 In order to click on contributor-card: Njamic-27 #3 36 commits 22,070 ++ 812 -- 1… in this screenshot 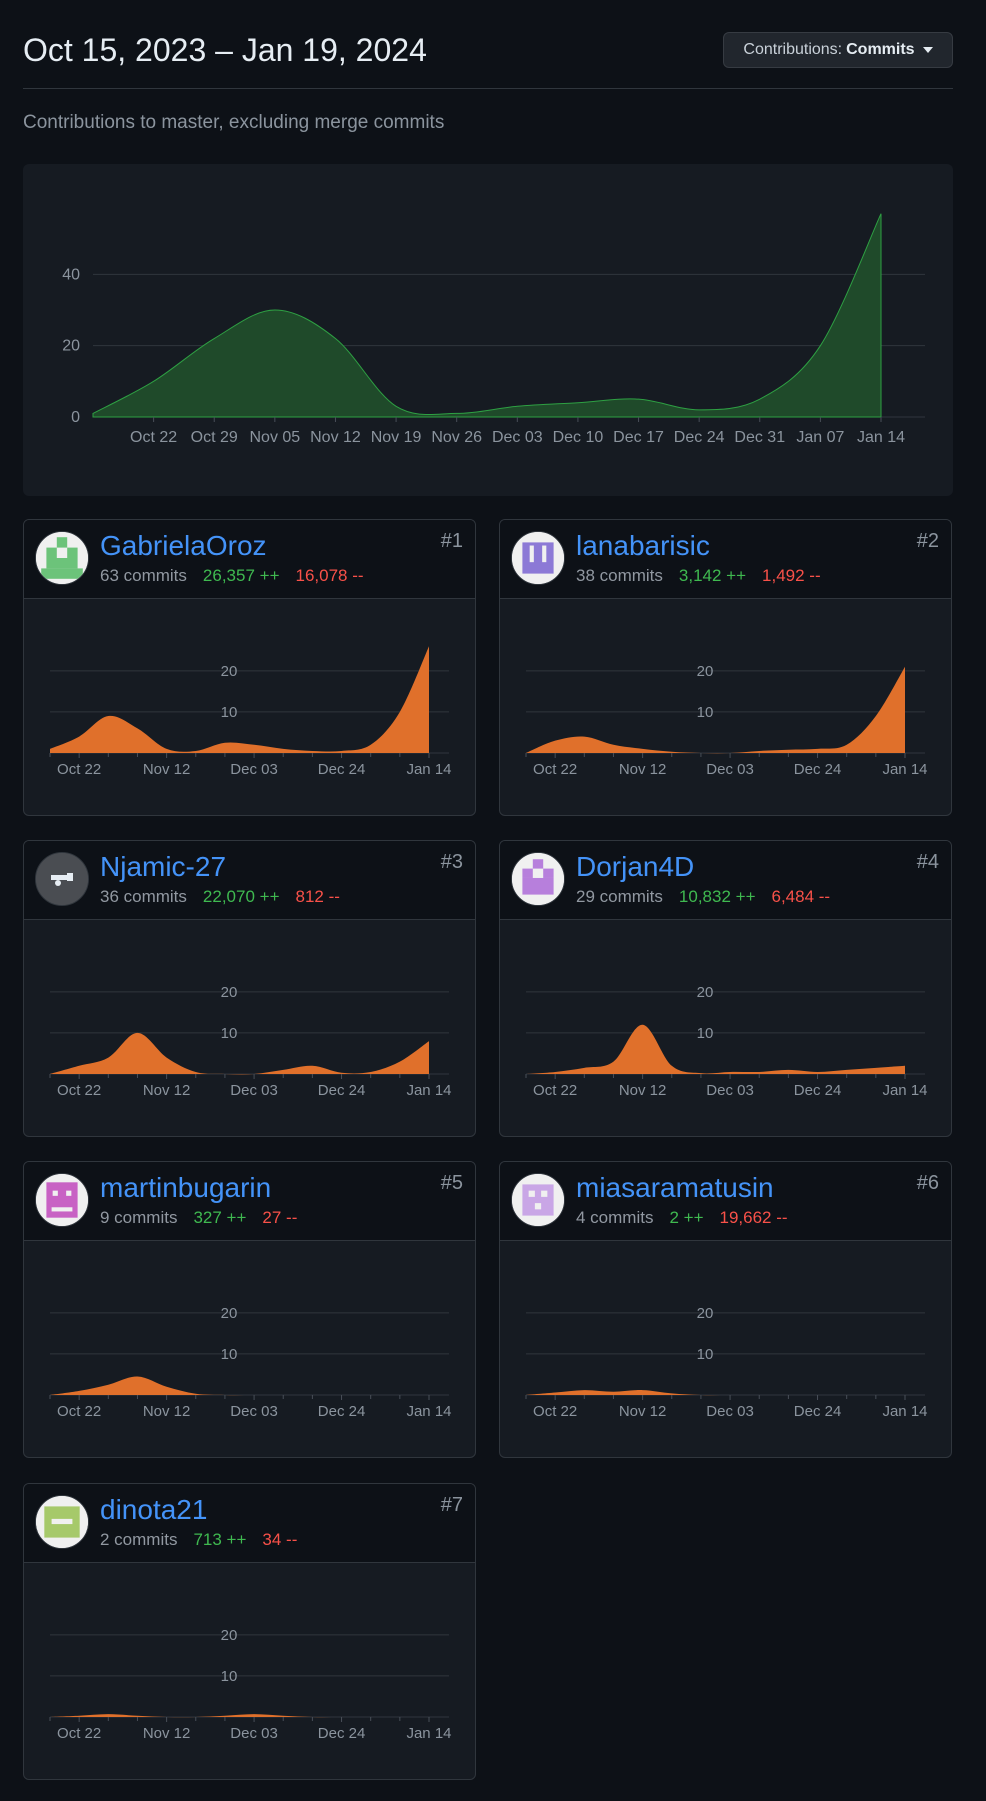, I will do `click(249, 988)`.